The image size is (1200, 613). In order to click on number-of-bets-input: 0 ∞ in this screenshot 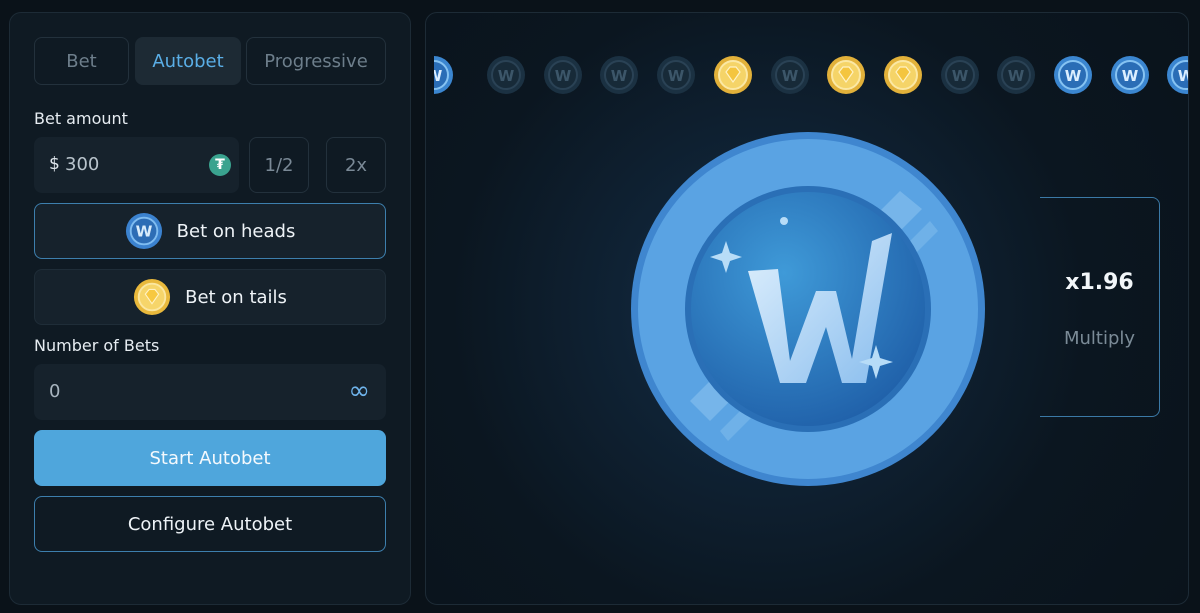, I will do `click(210, 392)`.